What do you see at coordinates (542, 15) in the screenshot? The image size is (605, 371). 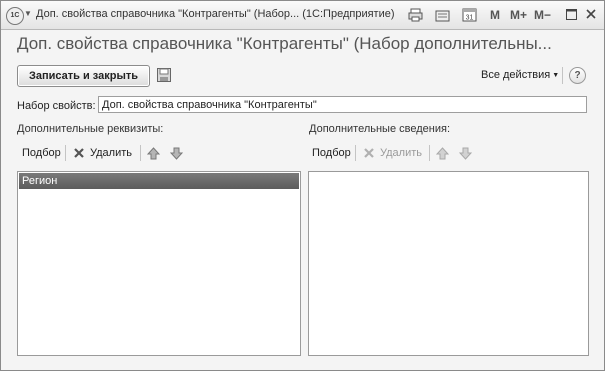 I see `memory-minus-button: M−` at bounding box center [542, 15].